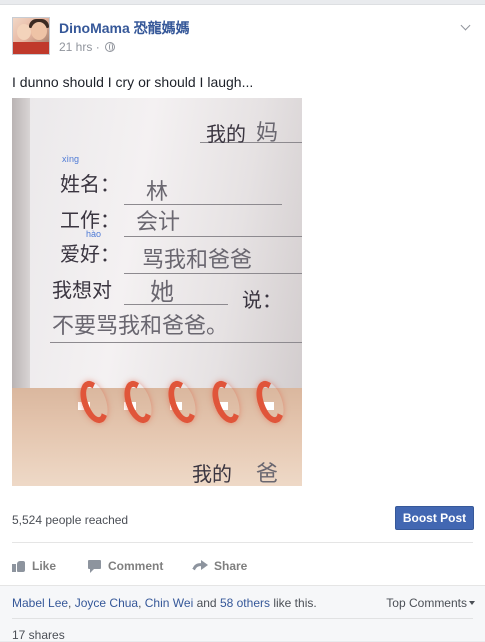 The image size is (485, 642). What do you see at coordinates (295, 603) in the screenshot?
I see `likes-suffix: like this.` at bounding box center [295, 603].